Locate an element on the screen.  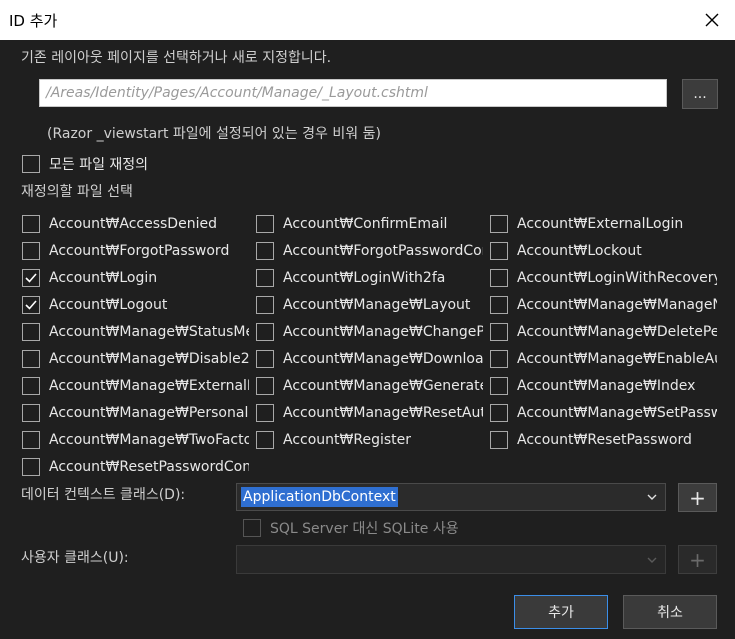
sqlite-checkbox: SQL Server 대신 SQLite 사용 is located at coordinates (351, 528).